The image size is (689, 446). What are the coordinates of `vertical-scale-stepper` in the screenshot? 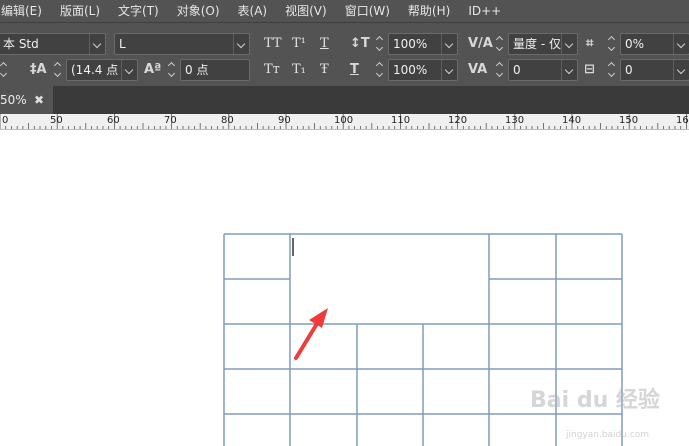 It's located at (380, 44).